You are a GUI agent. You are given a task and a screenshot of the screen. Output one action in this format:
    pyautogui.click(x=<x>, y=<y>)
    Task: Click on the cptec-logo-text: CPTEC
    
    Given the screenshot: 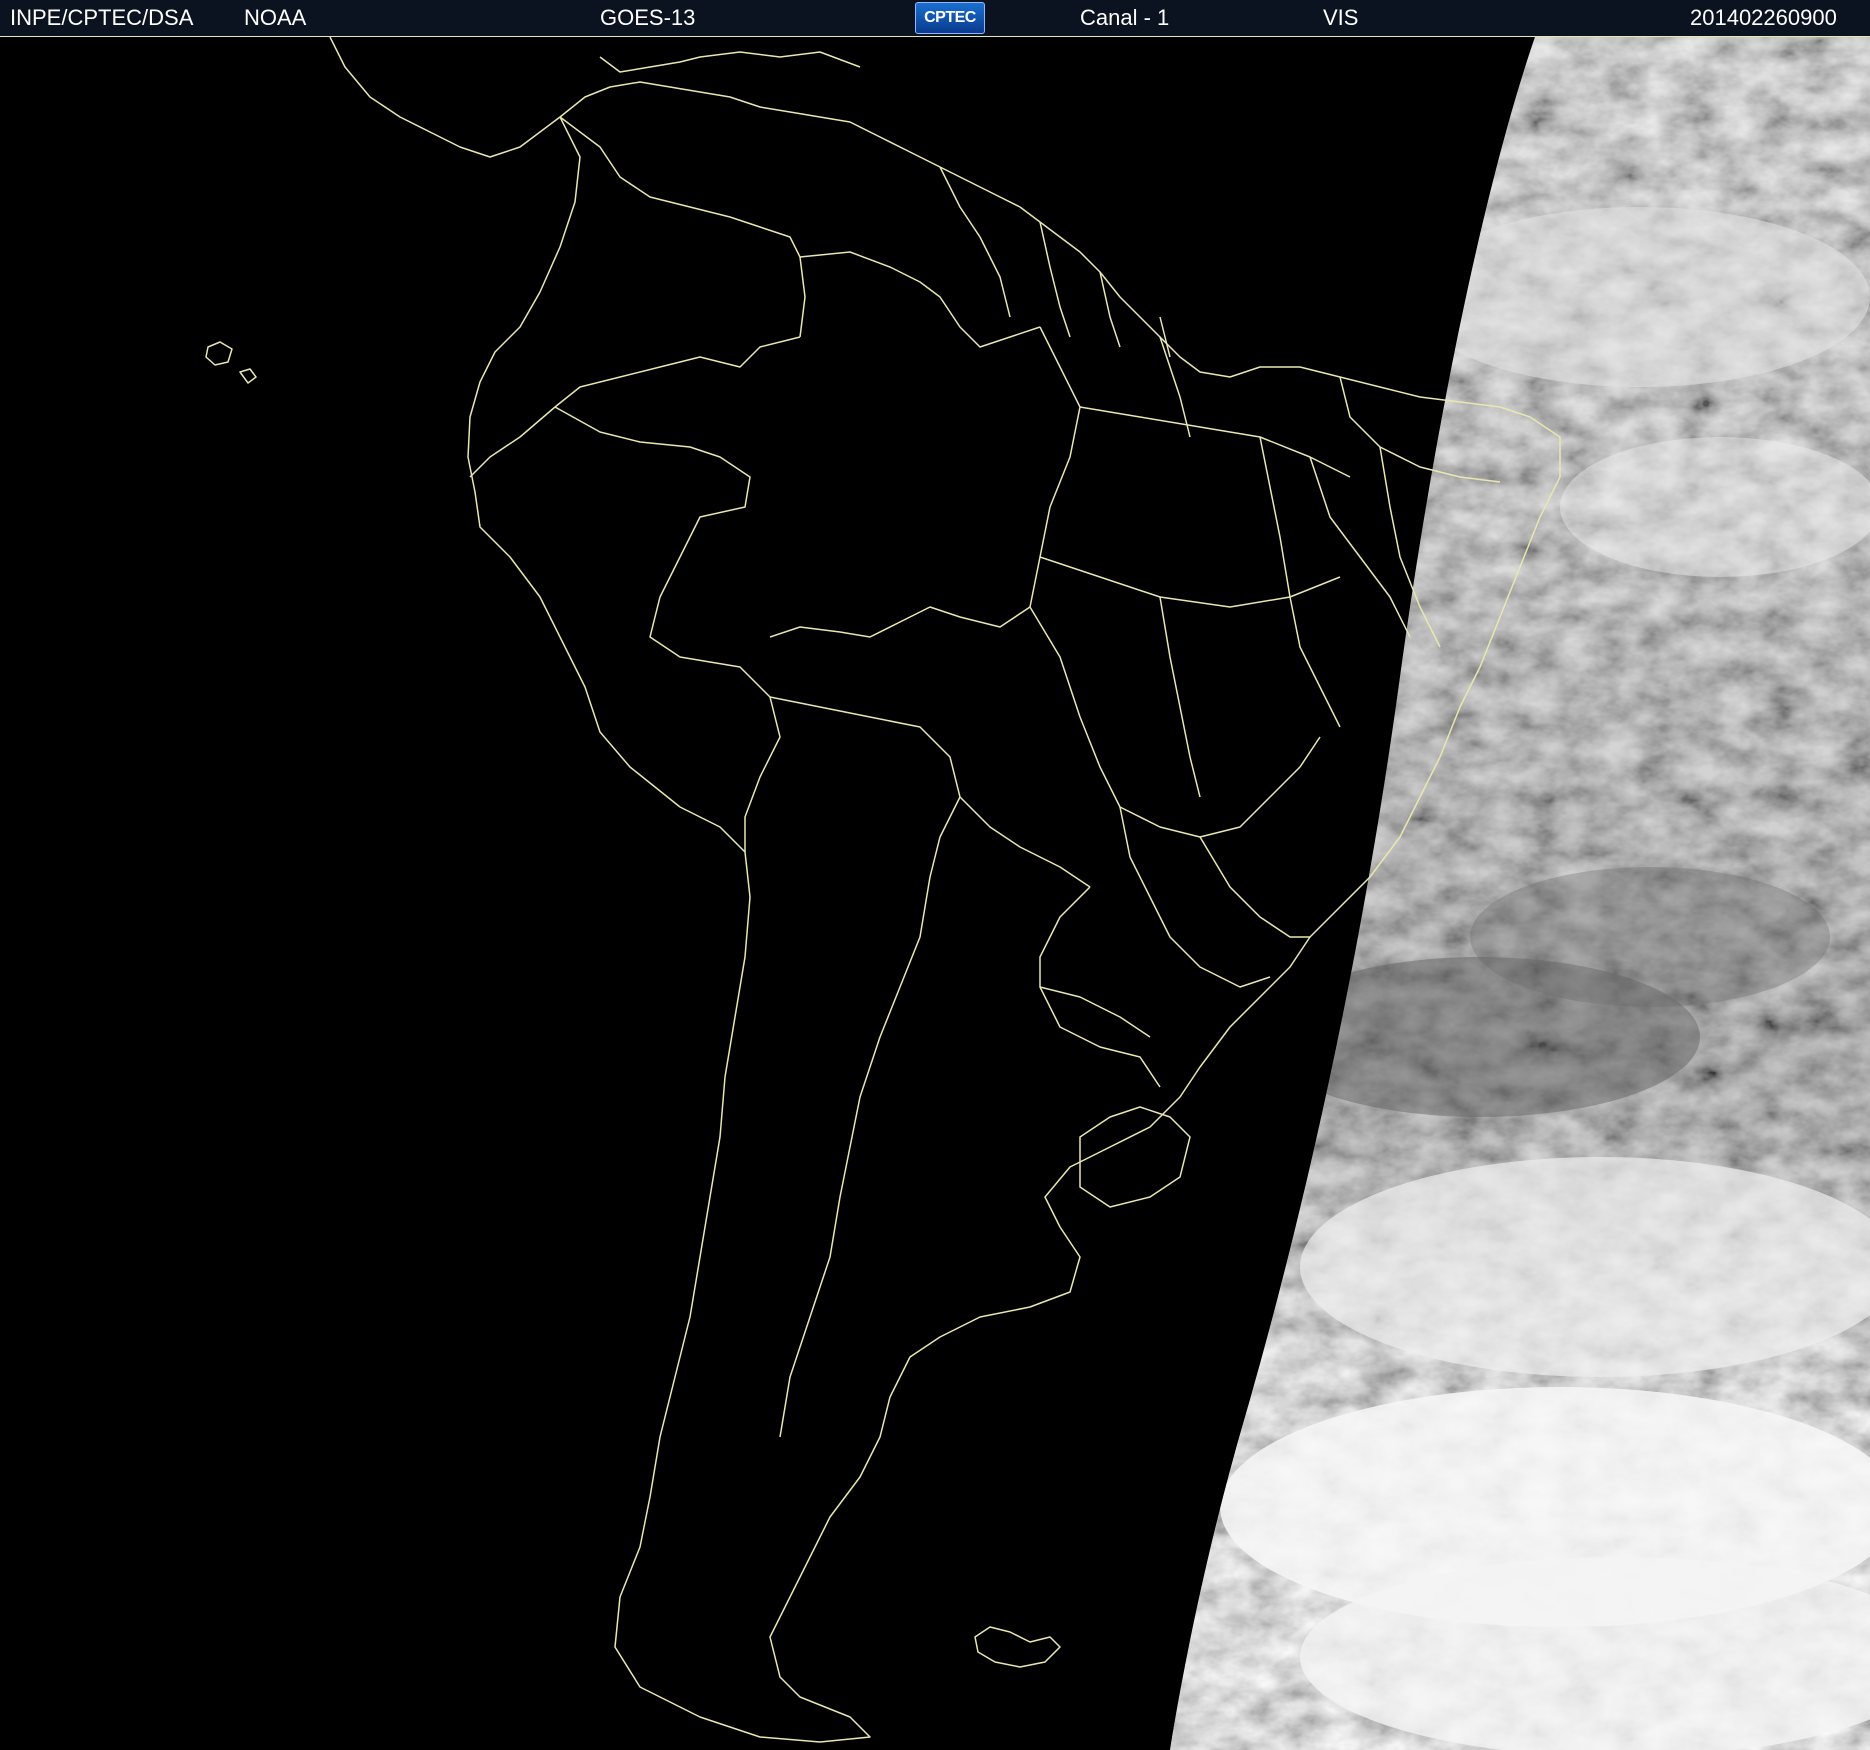 What is the action you would take?
    pyautogui.click(x=950, y=17)
    